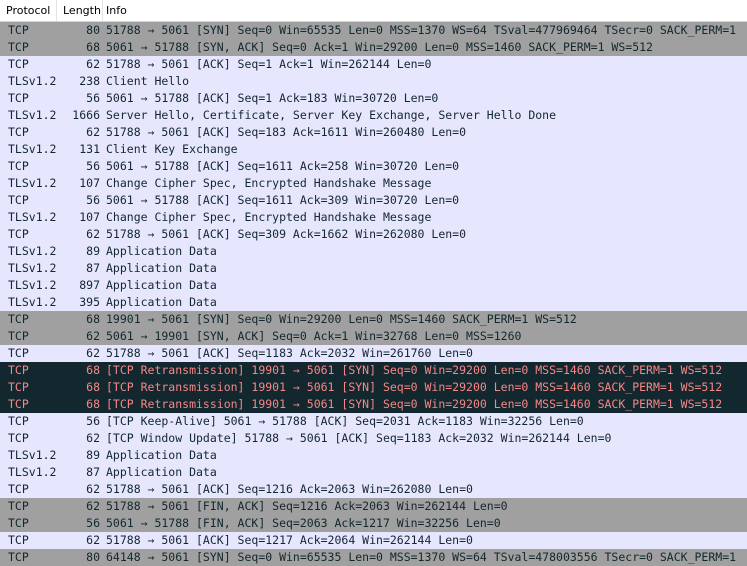  What do you see at coordinates (89, 81) in the screenshot?
I see `packet-length-cell: 238` at bounding box center [89, 81].